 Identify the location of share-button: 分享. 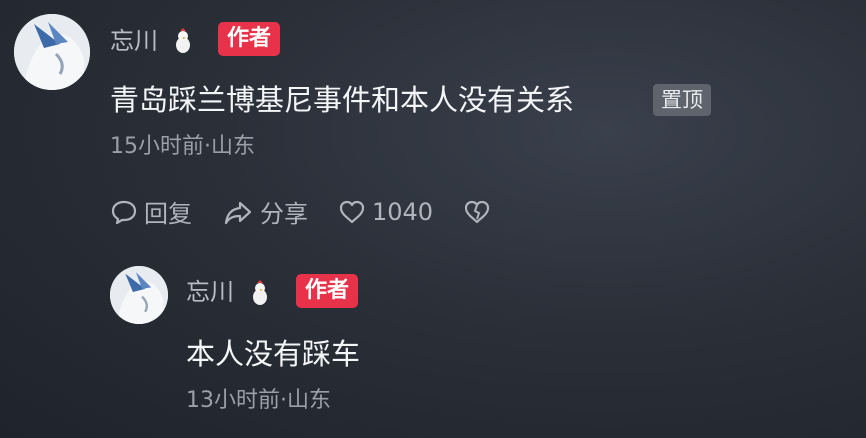
(265, 211).